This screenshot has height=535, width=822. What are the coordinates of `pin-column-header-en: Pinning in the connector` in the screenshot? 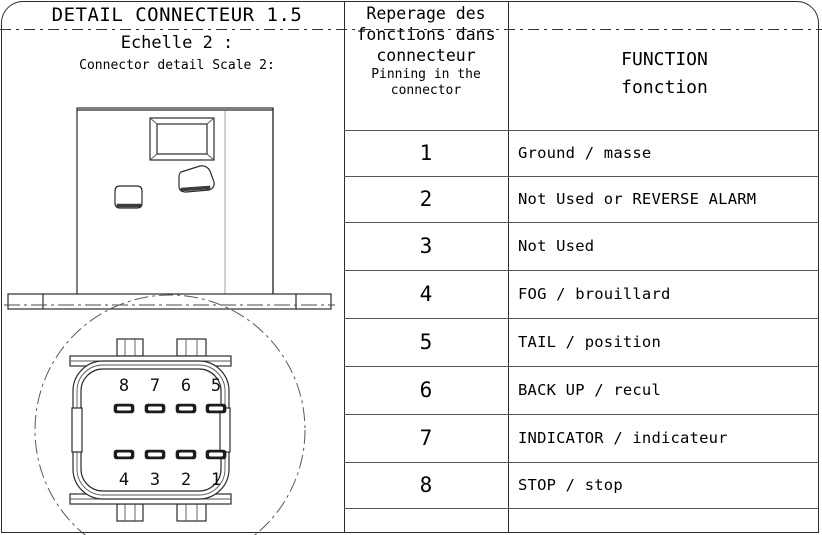 It's located at (426, 82).